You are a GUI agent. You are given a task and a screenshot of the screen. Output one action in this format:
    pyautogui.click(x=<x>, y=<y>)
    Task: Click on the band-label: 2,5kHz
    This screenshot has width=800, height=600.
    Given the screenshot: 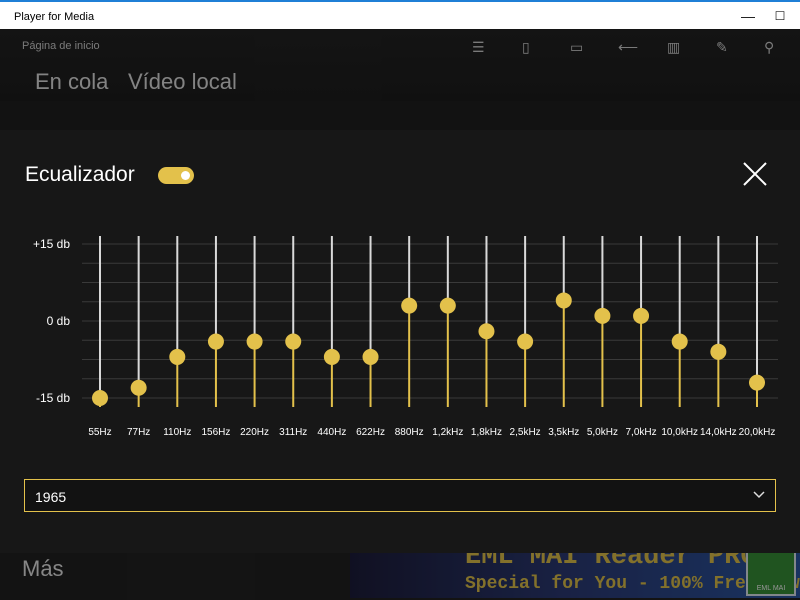 What is the action you would take?
    pyautogui.click(x=525, y=432)
    